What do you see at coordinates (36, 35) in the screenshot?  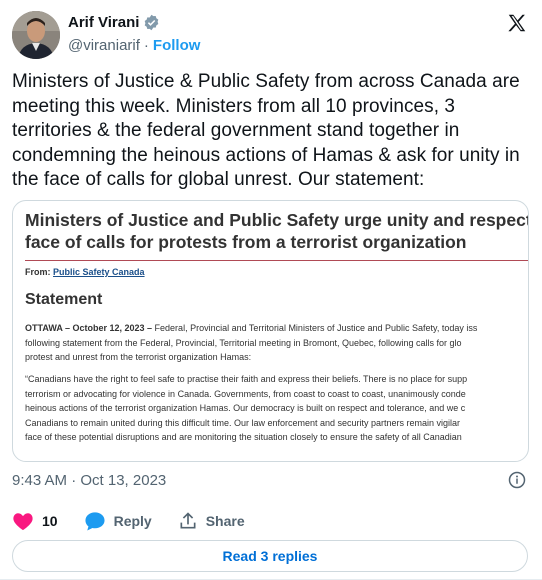 I see `avatar` at bounding box center [36, 35].